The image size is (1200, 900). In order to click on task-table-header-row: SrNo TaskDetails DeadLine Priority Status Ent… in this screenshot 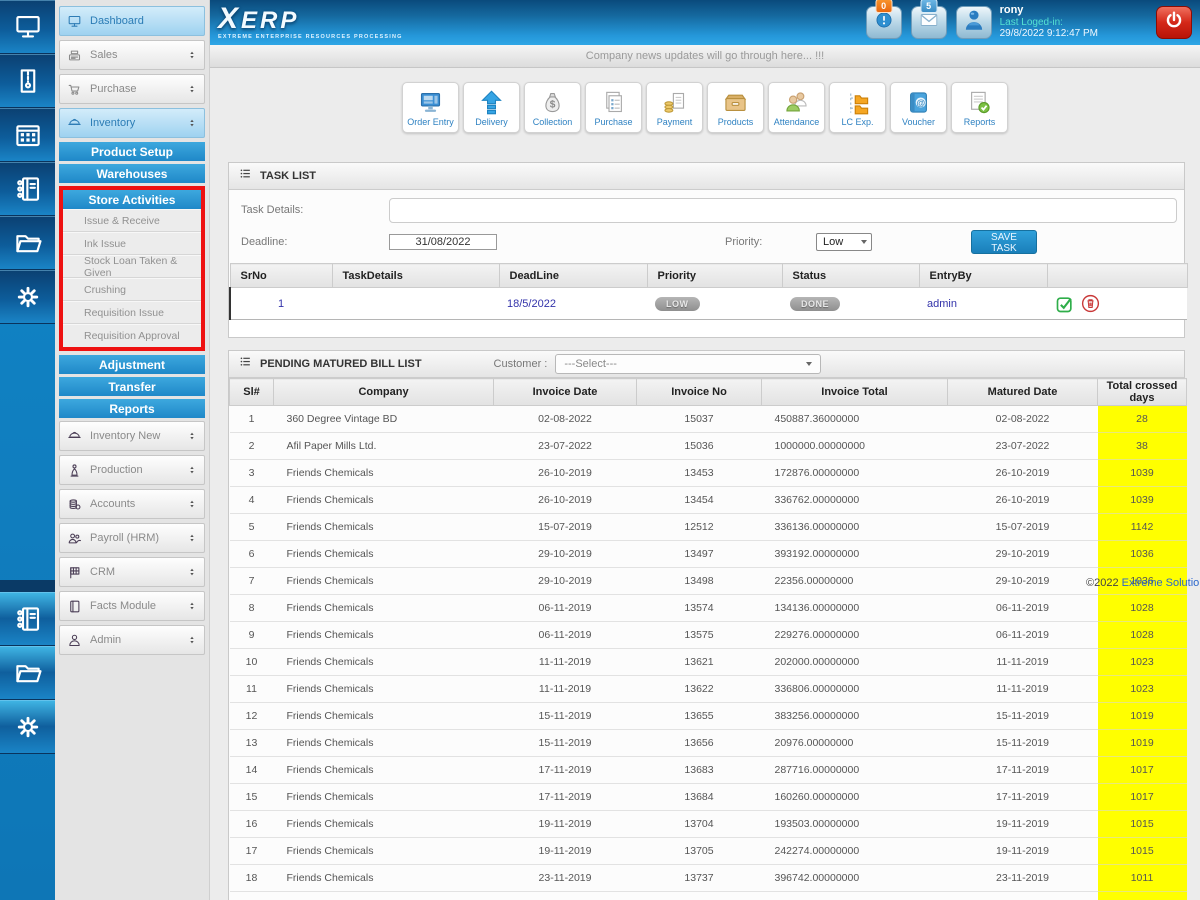, I will do `click(708, 275)`.